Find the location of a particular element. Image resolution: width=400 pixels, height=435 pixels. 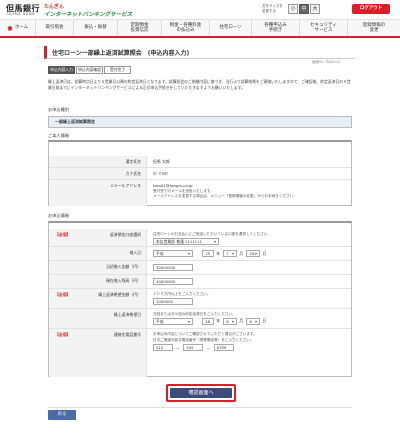

prepay-era-select: 平成 is located at coordinates (173, 321).